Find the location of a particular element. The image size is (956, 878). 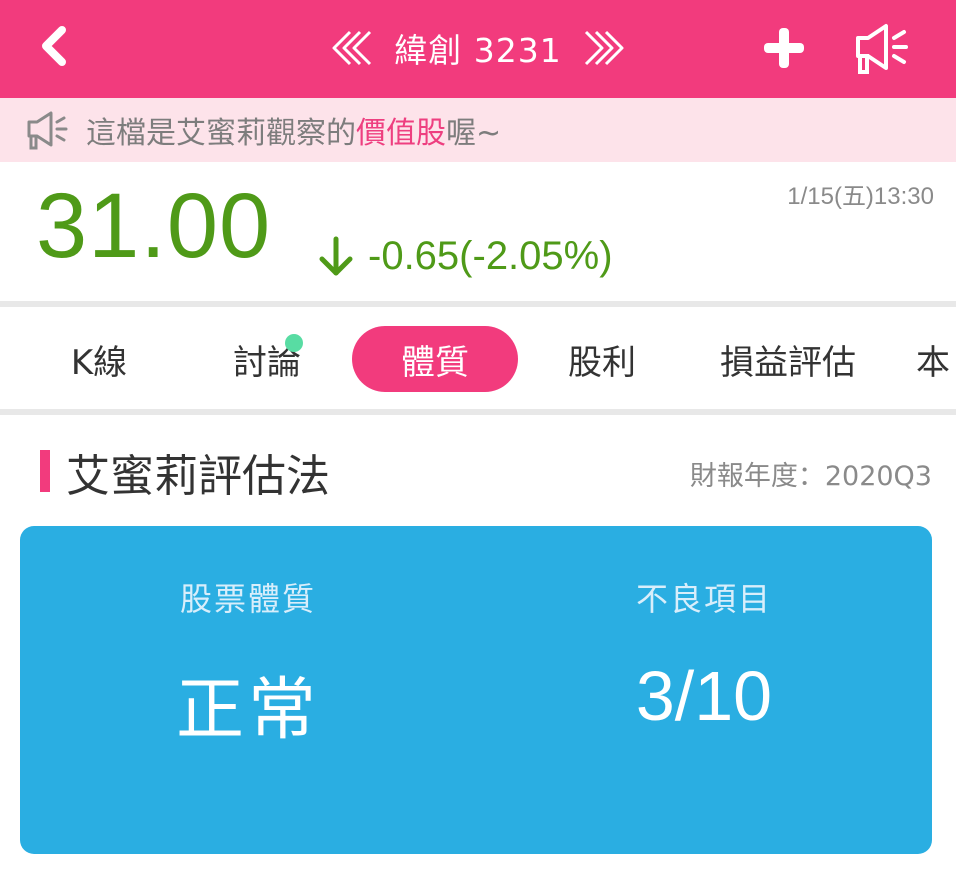

quality-label-text: 股票體質 is located at coordinates (247, 599).